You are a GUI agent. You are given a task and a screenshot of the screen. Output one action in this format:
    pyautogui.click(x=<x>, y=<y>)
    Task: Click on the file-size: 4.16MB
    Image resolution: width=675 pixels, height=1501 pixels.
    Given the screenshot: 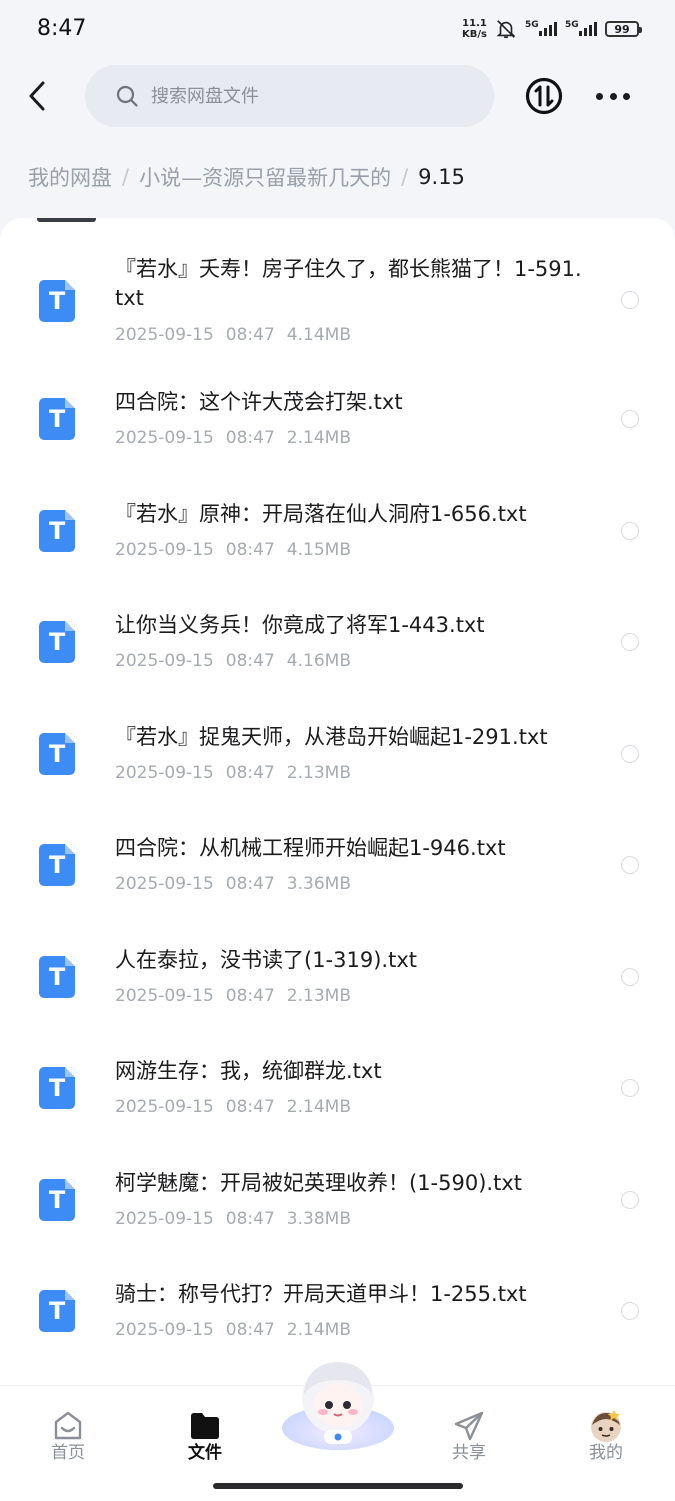 What is the action you would take?
    pyautogui.click(x=318, y=661)
    